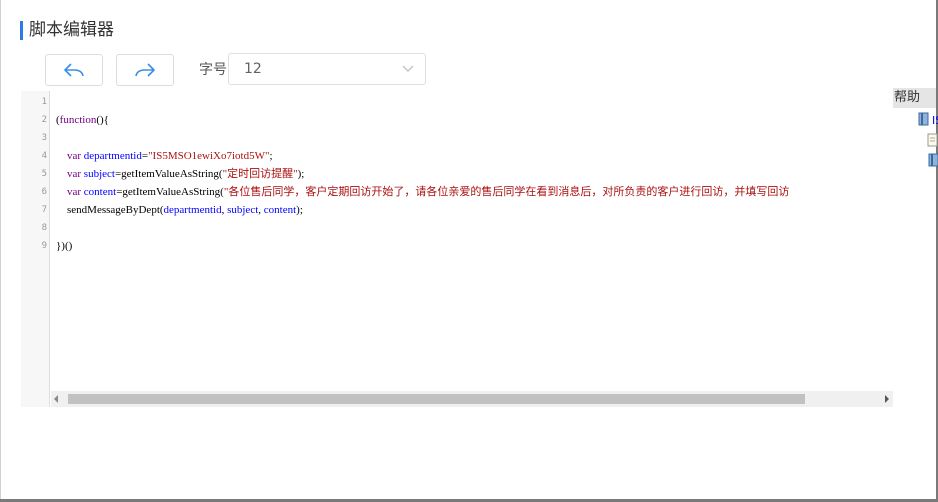 The height and width of the screenshot is (502, 938). Describe the element at coordinates (213, 70) in the screenshot. I see `font-size-label: 字号` at that location.